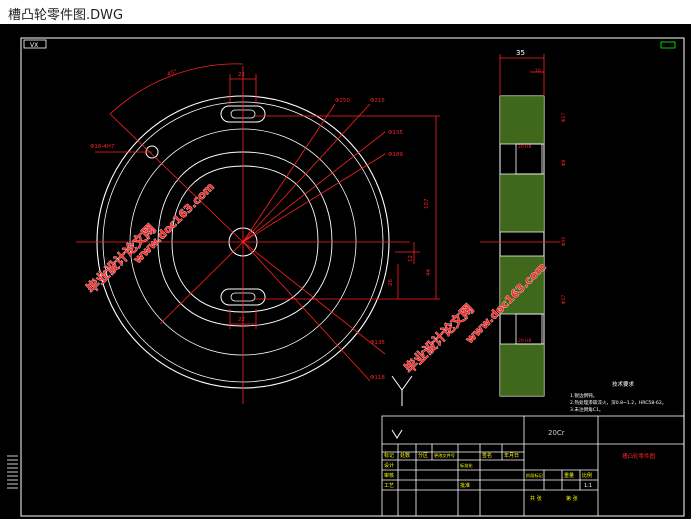 The width and height of the screenshot is (691, 519). I want to click on hdr-sign: 签名, so click(487, 455).